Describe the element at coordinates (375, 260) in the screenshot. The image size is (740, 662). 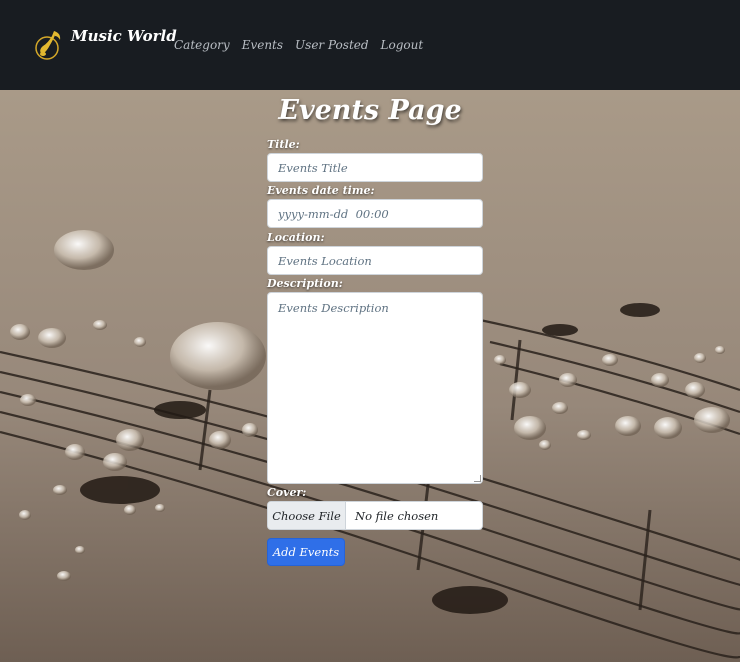
I see `location-input` at that location.